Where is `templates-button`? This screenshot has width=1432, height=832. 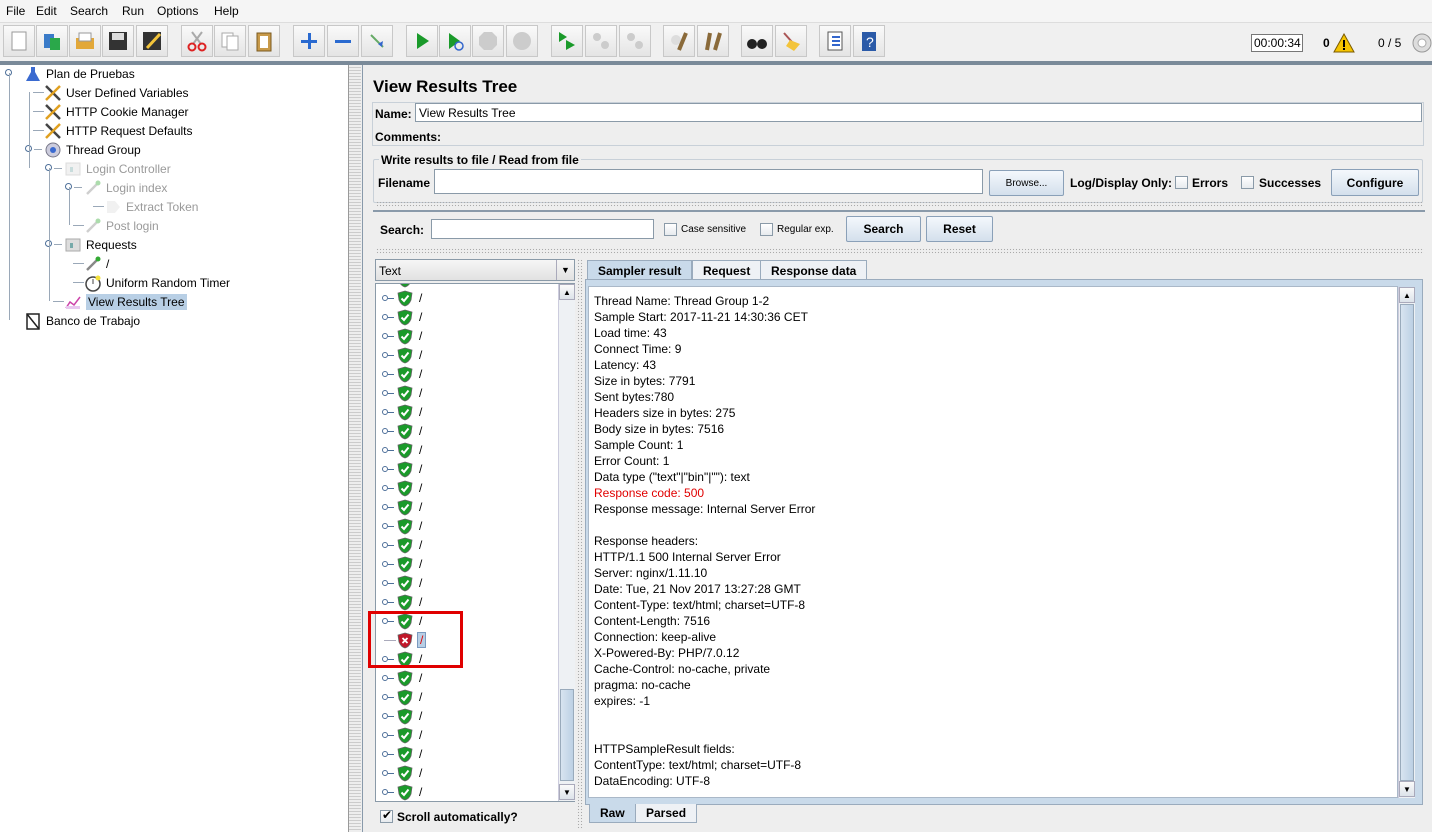
templates-button is located at coordinates (52, 41).